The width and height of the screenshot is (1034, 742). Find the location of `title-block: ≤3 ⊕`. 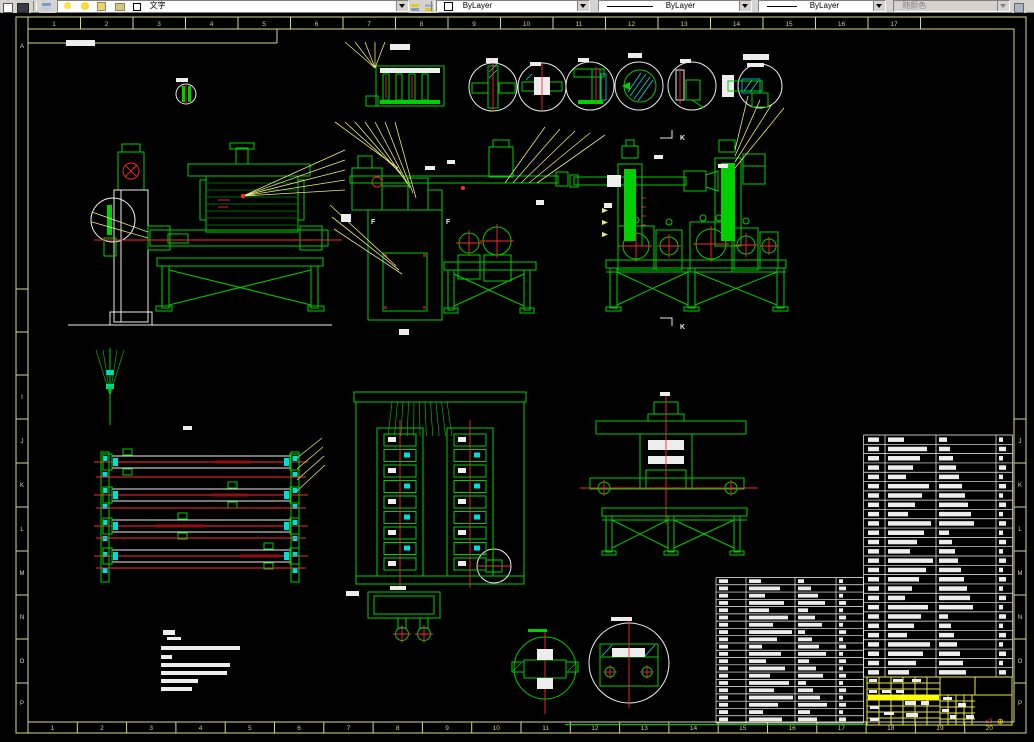

title-block: ≤3 ⊕ is located at coordinates (939, 701).